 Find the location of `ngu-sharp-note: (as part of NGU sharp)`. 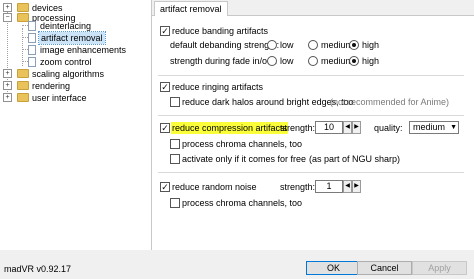

ngu-sharp-note: (as part of NGU sharp) is located at coordinates (355, 159).